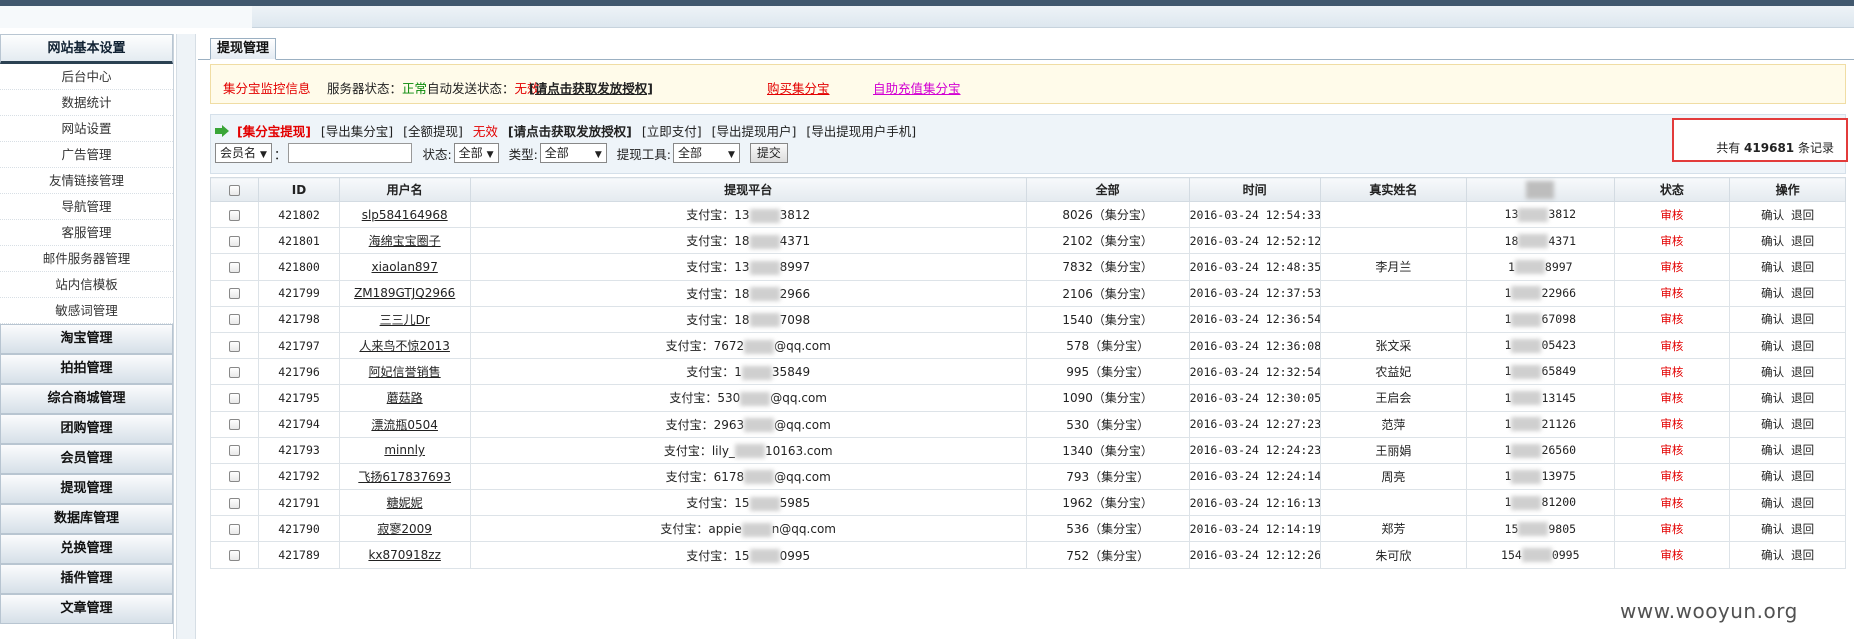 The height and width of the screenshot is (639, 1854). Describe the element at coordinates (591, 87) in the screenshot. I see `get-auth-link: [请点击获取发放授权]` at that location.